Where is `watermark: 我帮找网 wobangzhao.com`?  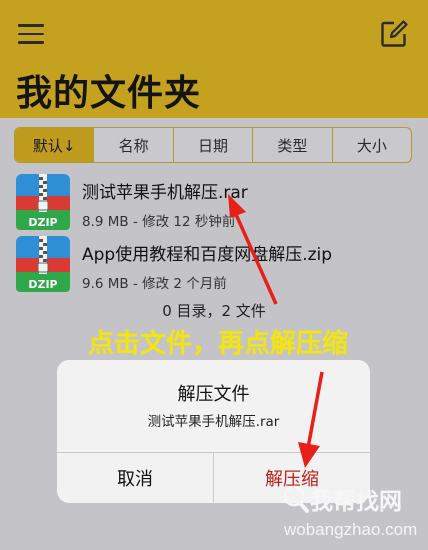
watermark: 我帮找网 wobangzhao.com is located at coordinates (353, 515).